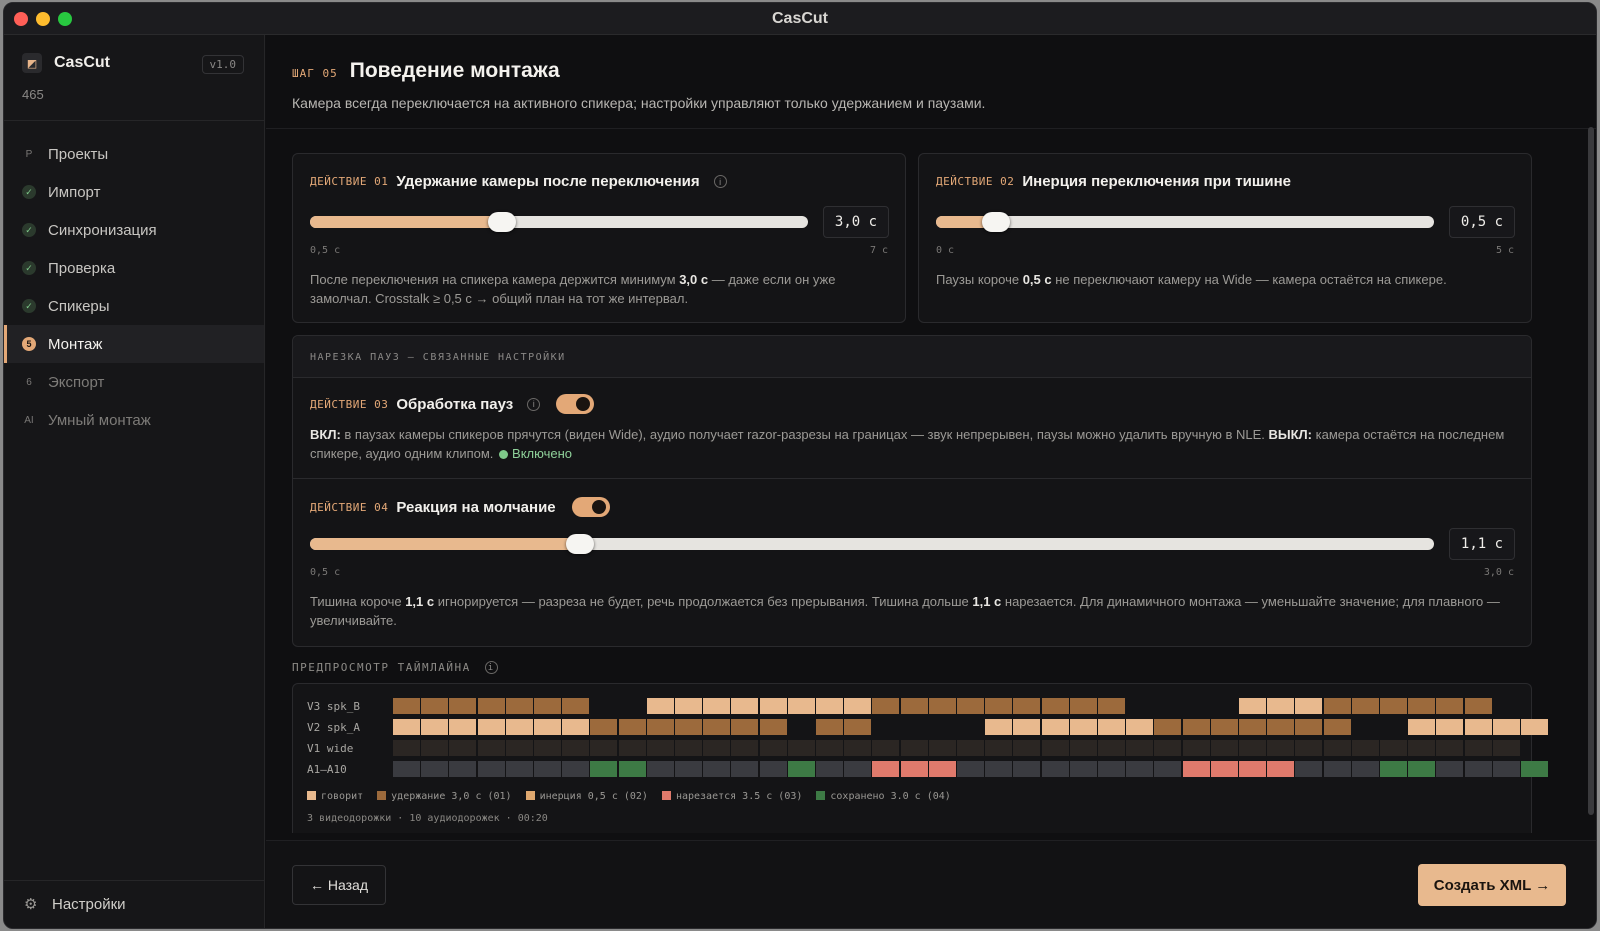 Image resolution: width=1600 pixels, height=931 pixels. What do you see at coordinates (134, 154) in the screenshot?
I see `sidebar-item-1: P Проекты` at bounding box center [134, 154].